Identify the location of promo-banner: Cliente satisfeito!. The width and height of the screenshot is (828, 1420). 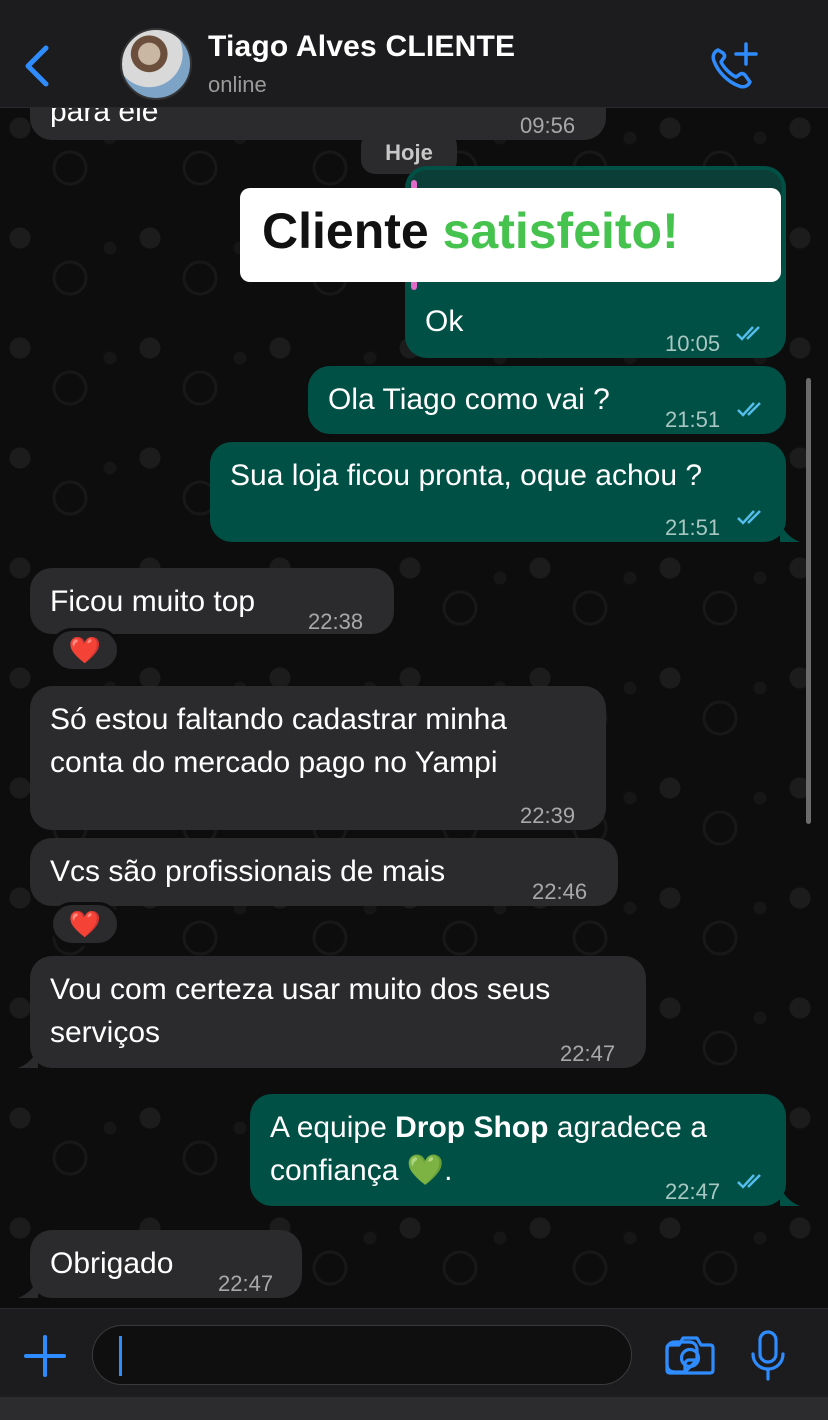
(510, 235).